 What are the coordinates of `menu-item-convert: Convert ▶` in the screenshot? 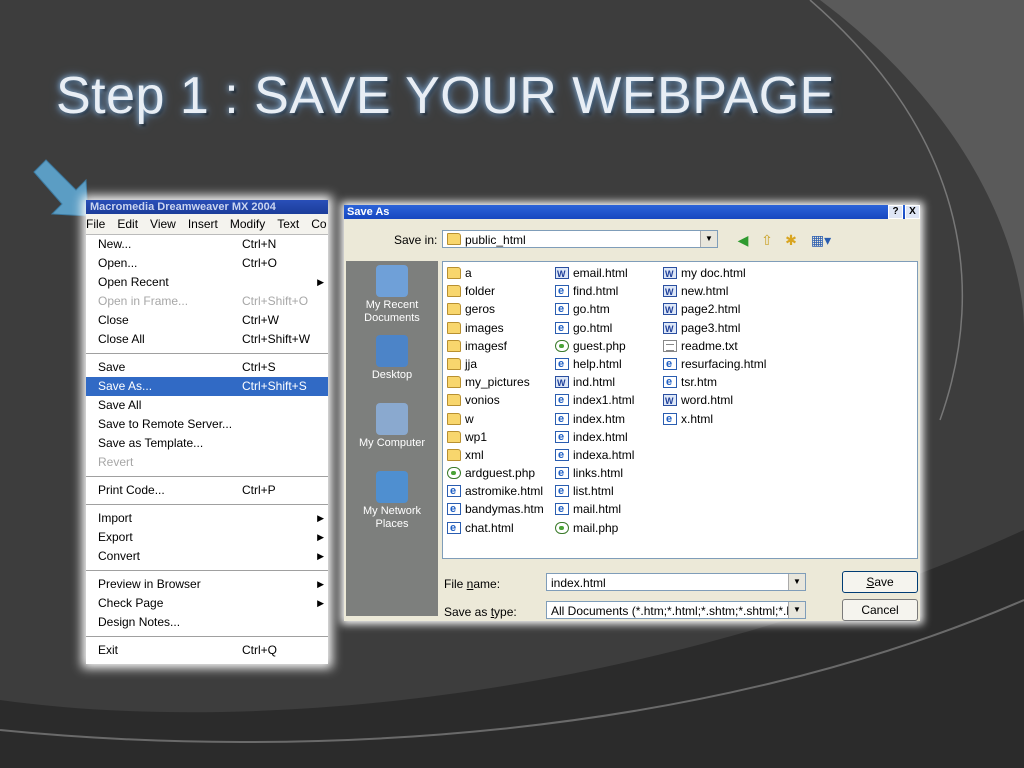 It's located at (207, 556).